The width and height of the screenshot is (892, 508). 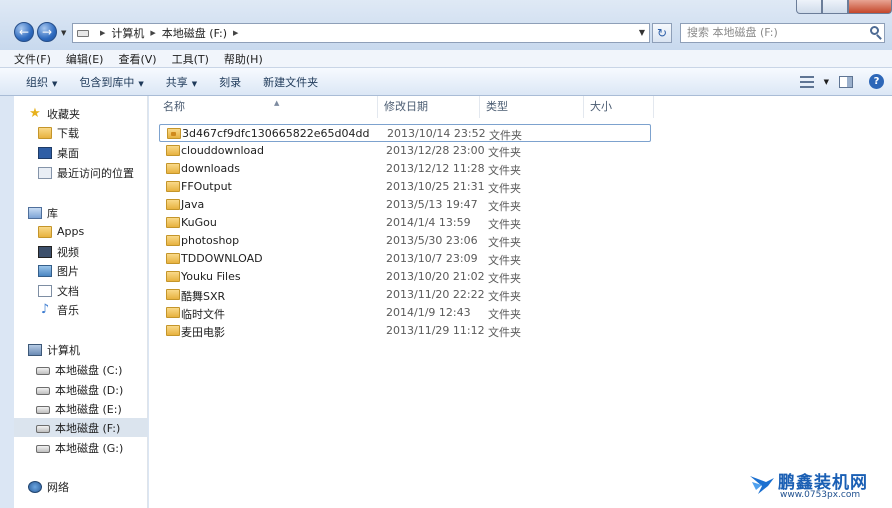 What do you see at coordinates (732, 32) in the screenshot?
I see `search-placeholder: 搜索 本地磁盘 (F:)` at bounding box center [732, 32].